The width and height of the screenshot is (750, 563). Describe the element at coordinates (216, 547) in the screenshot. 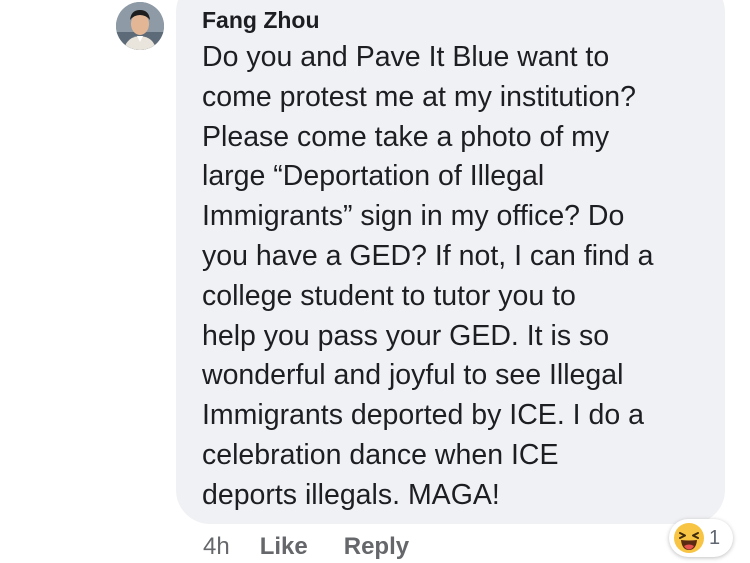

I see `comment-timestamp: 4h` at that location.